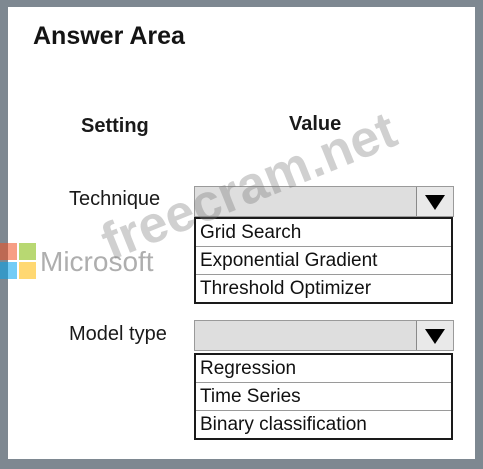 Image resolution: width=483 pixels, height=469 pixels. Describe the element at coordinates (323, 288) in the screenshot. I see `technique-option-threshold-optimizer: Threshold Optimizer` at that location.